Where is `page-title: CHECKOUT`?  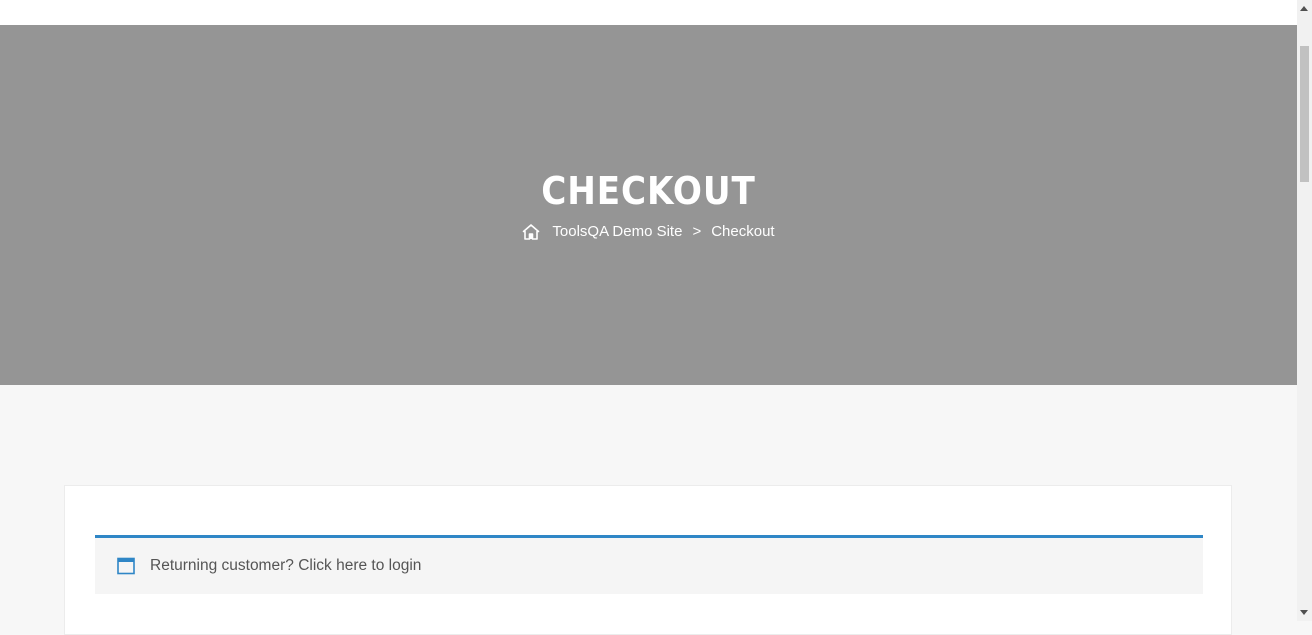
page-title: CHECKOUT is located at coordinates (648, 191).